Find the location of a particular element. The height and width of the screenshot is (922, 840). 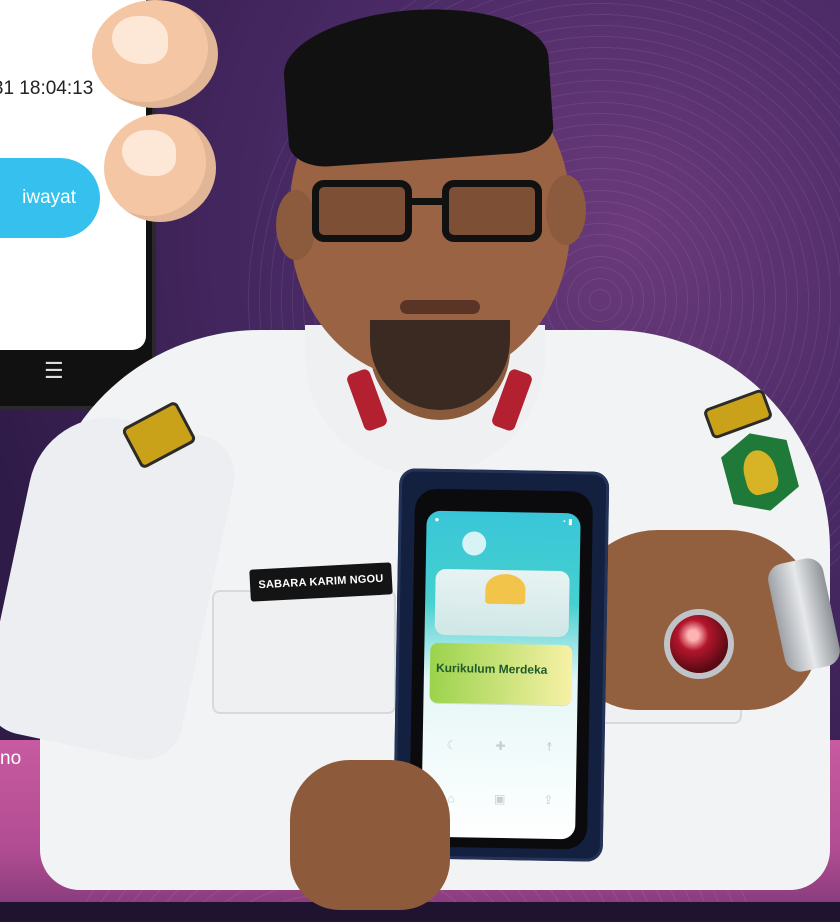

glasses-icon is located at coordinates (430, 215).